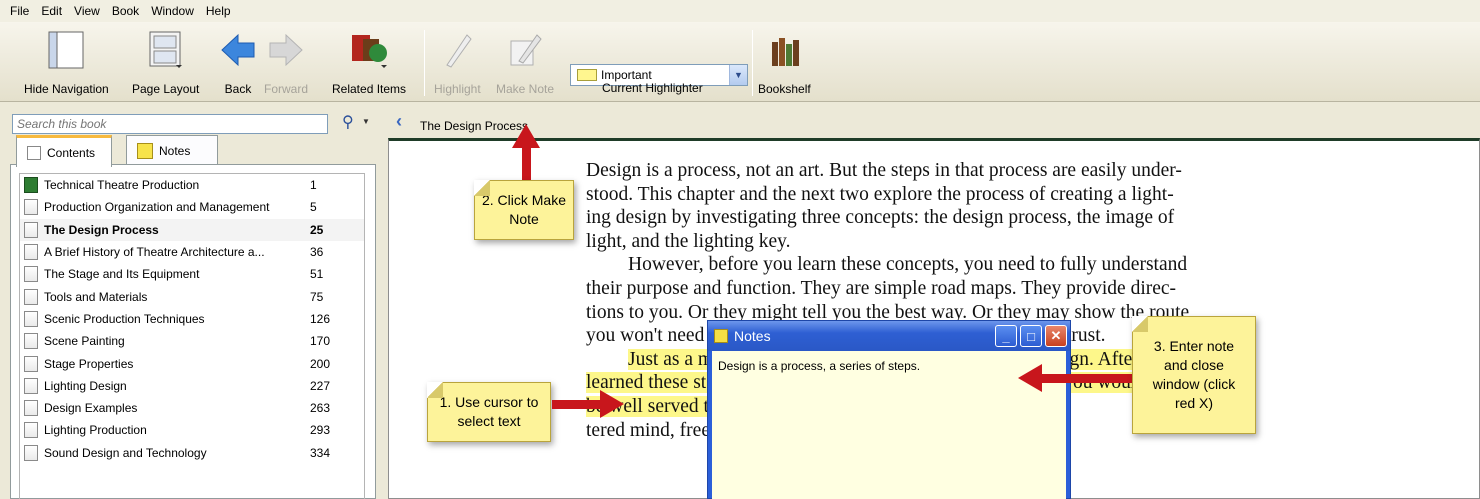  I want to click on forward-button: Forward, so click(286, 63).